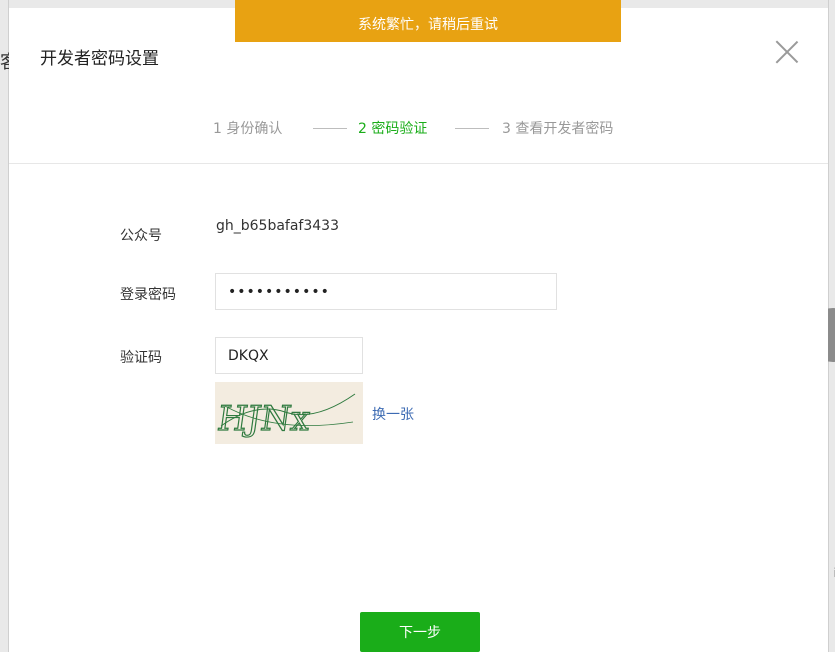  What do you see at coordinates (558, 129) in the screenshot?
I see `step-view-password: 3 查看开发者密码` at bounding box center [558, 129].